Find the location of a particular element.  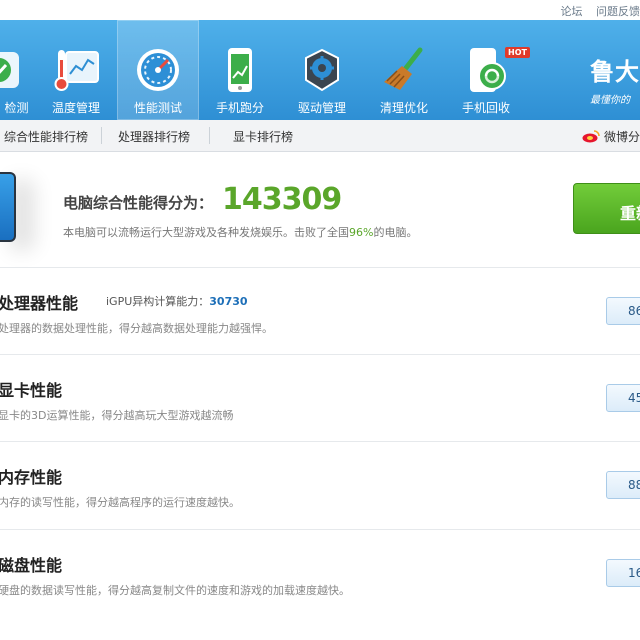

brand-logo: 鲁大 最懂你的 is located at coordinates (615, 79).